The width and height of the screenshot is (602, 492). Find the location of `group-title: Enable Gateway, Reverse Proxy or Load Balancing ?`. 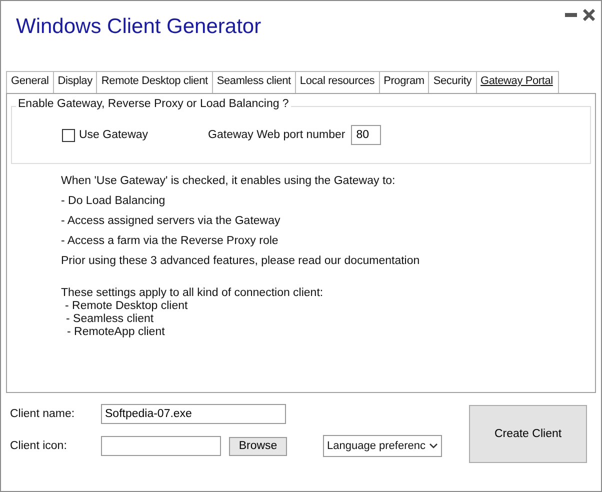

group-title: Enable Gateway, Reverse Proxy or Load Balancing ? is located at coordinates (153, 104).